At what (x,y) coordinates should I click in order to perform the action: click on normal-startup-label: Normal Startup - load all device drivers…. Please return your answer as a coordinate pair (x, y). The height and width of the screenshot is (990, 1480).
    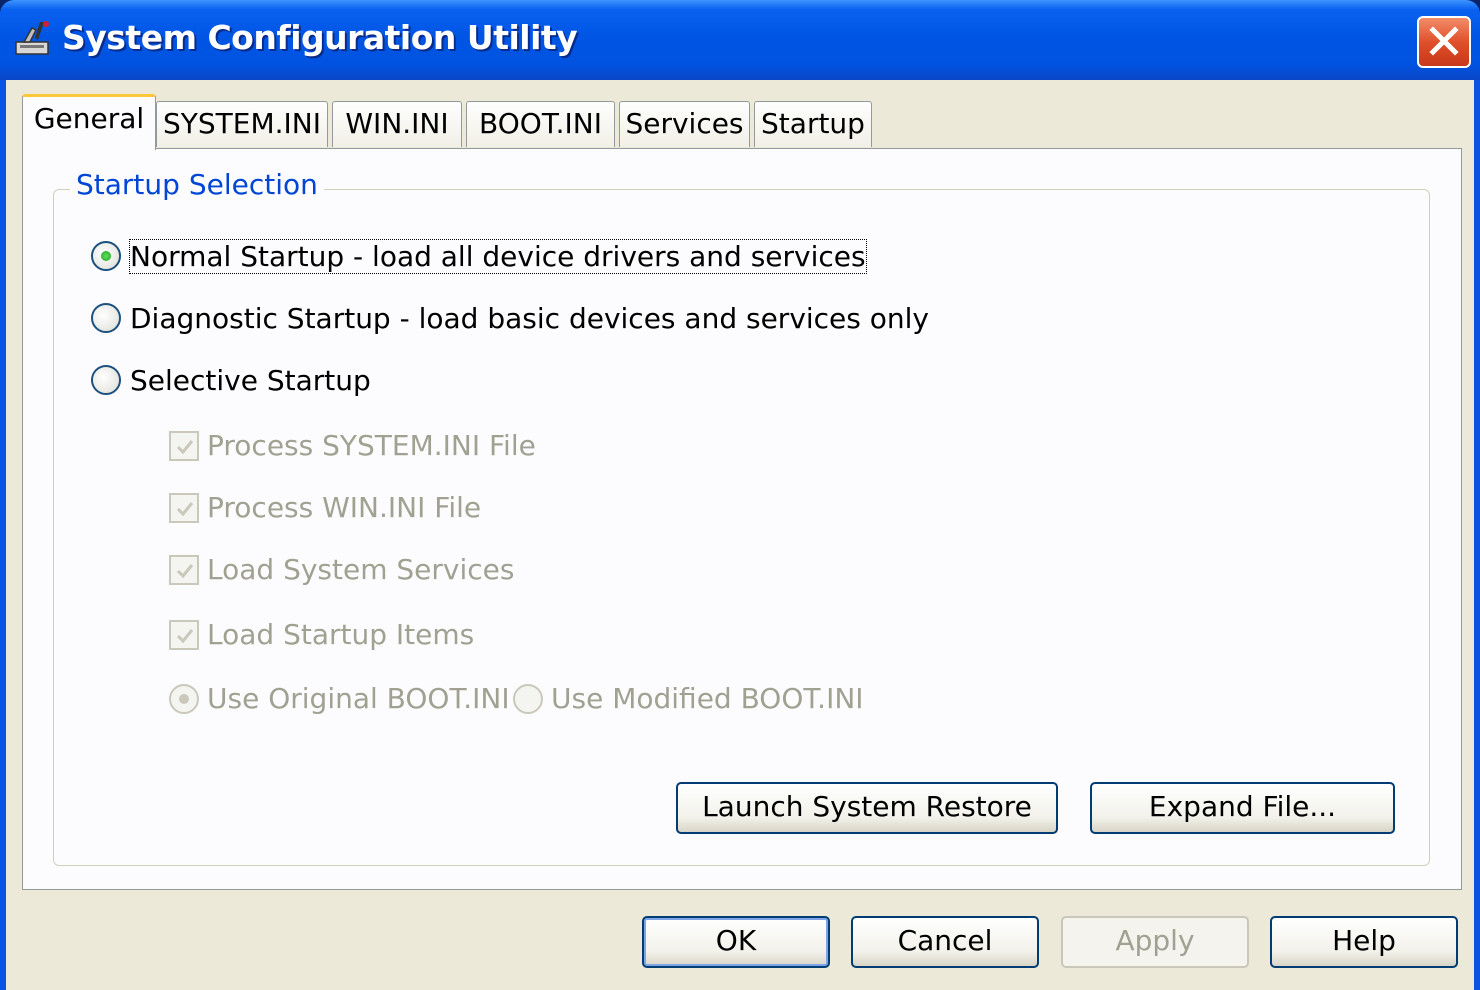
    Looking at the image, I should click on (498, 256).